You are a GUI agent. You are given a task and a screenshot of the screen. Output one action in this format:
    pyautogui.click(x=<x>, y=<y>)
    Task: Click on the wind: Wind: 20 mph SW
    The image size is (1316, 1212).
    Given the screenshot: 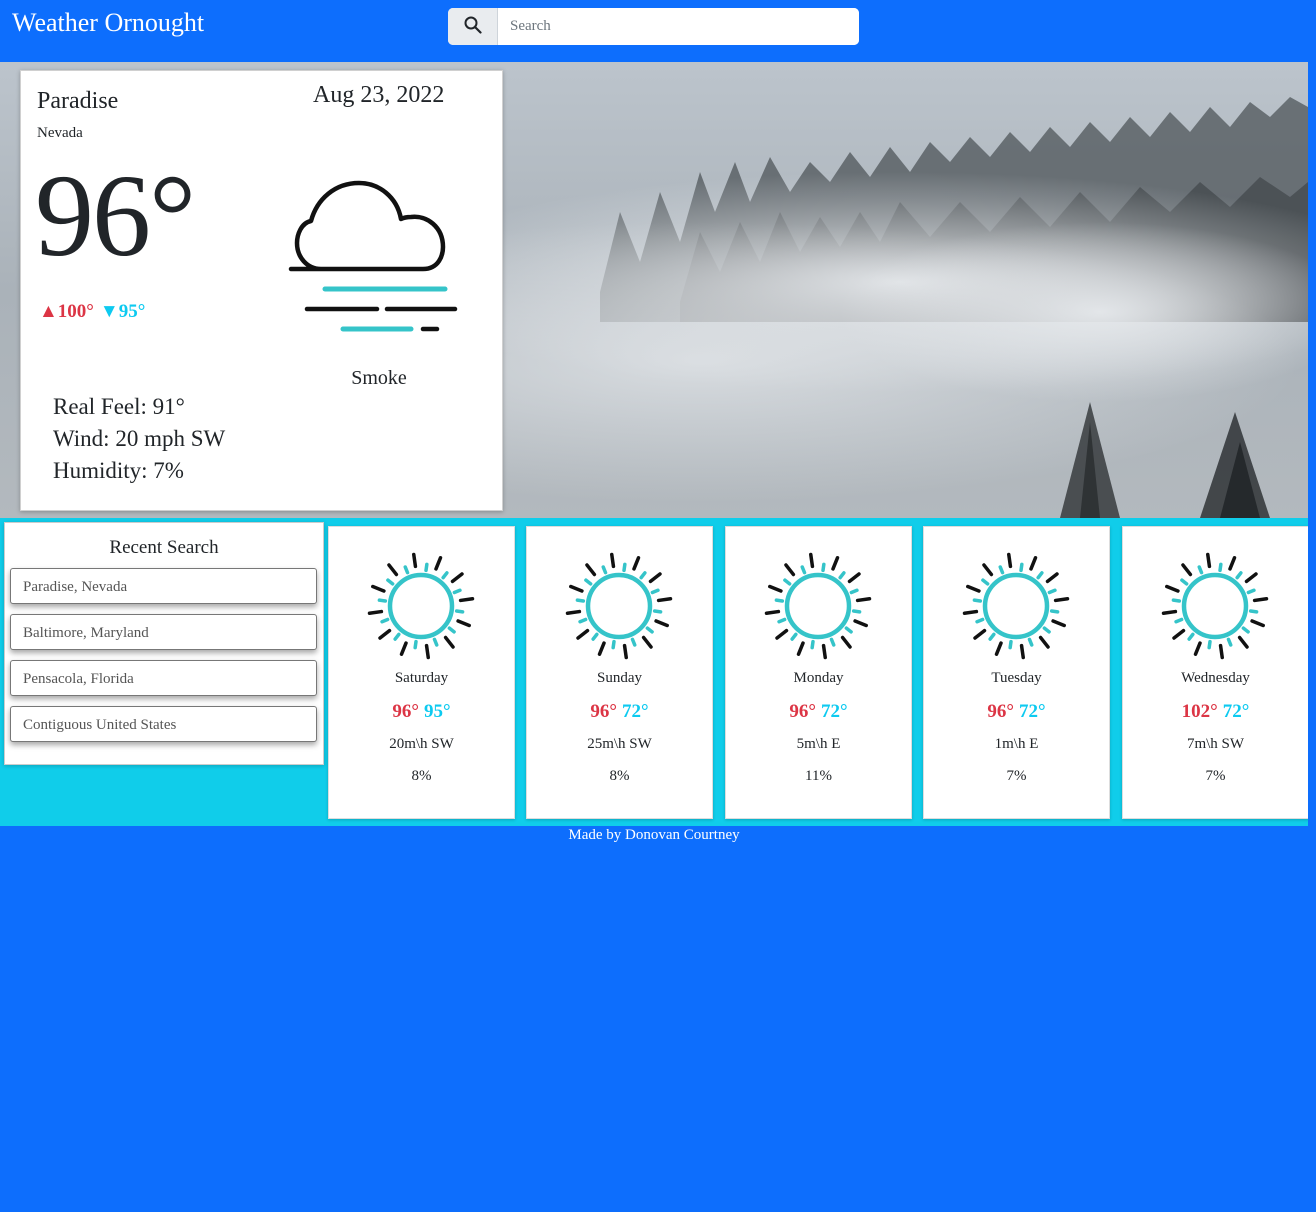 What is the action you would take?
    pyautogui.click(x=139, y=438)
    